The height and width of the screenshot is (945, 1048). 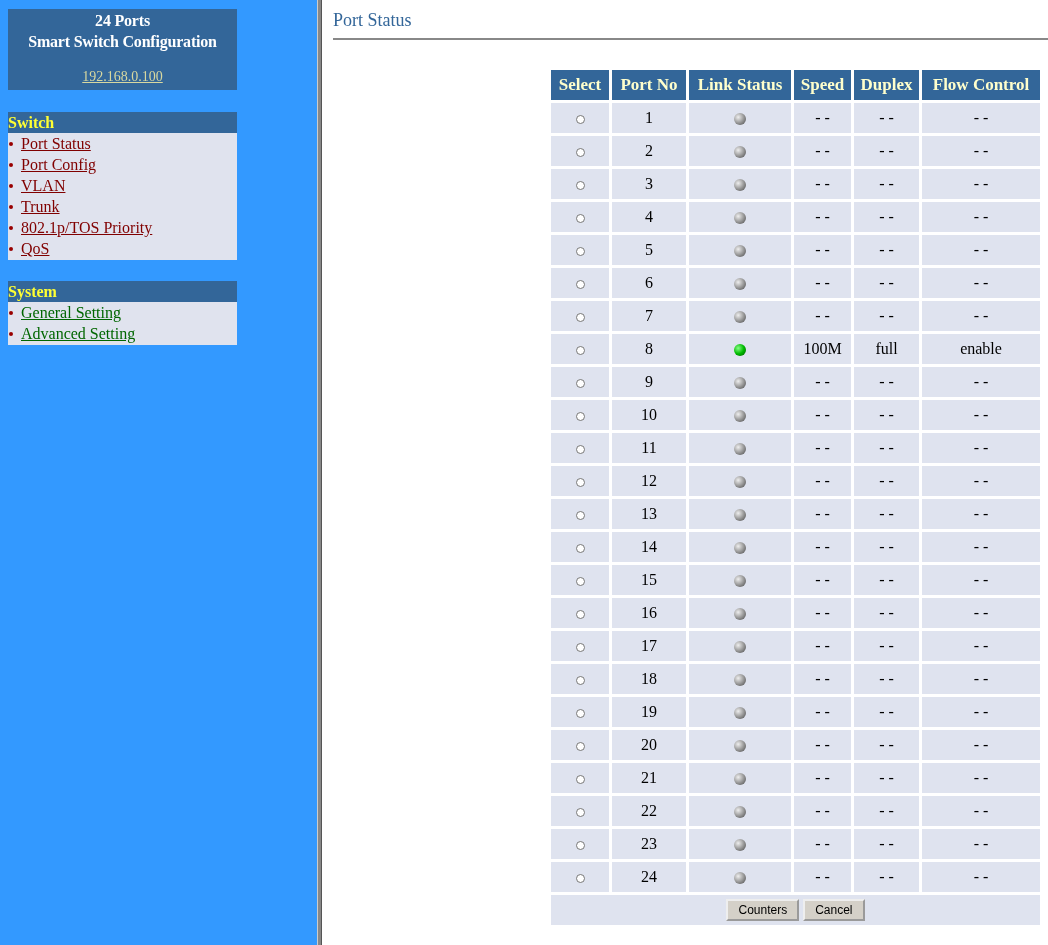 What do you see at coordinates (649, 415) in the screenshot?
I see `table-cell: 10` at bounding box center [649, 415].